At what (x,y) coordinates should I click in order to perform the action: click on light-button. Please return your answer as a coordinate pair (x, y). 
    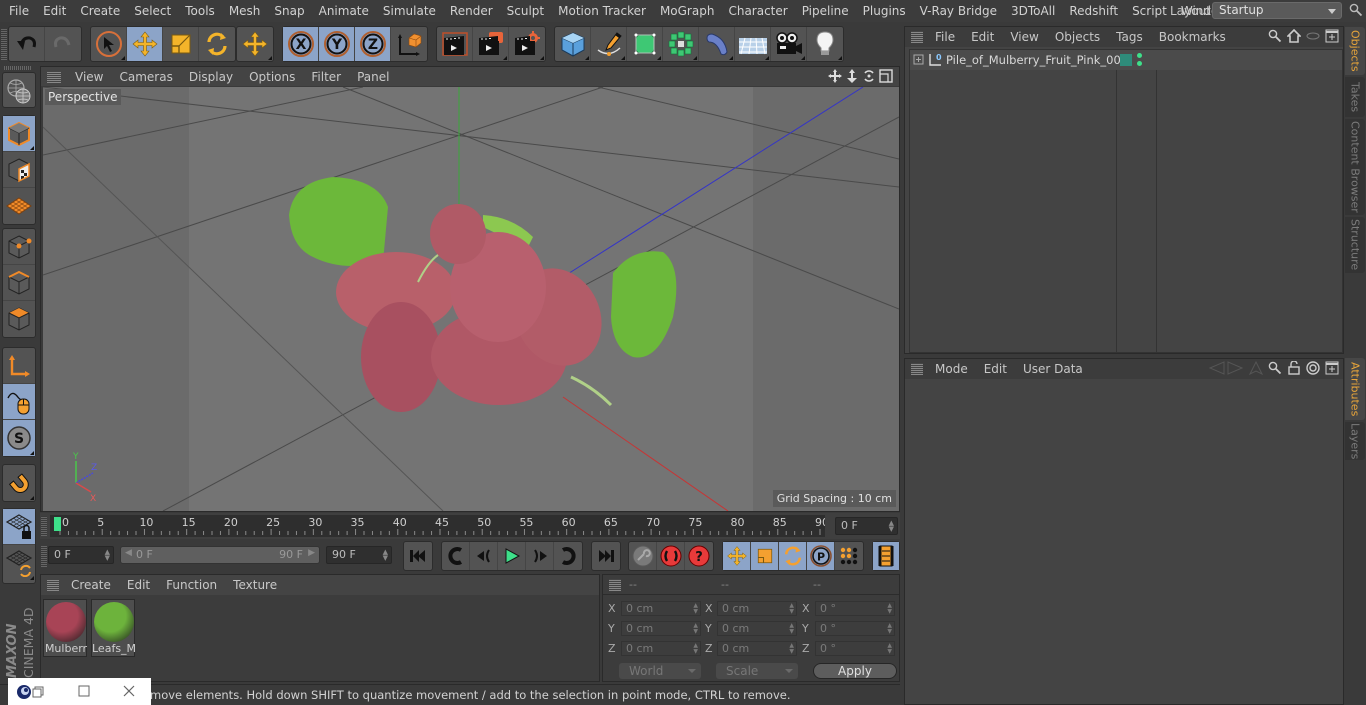
    Looking at the image, I should click on (825, 44).